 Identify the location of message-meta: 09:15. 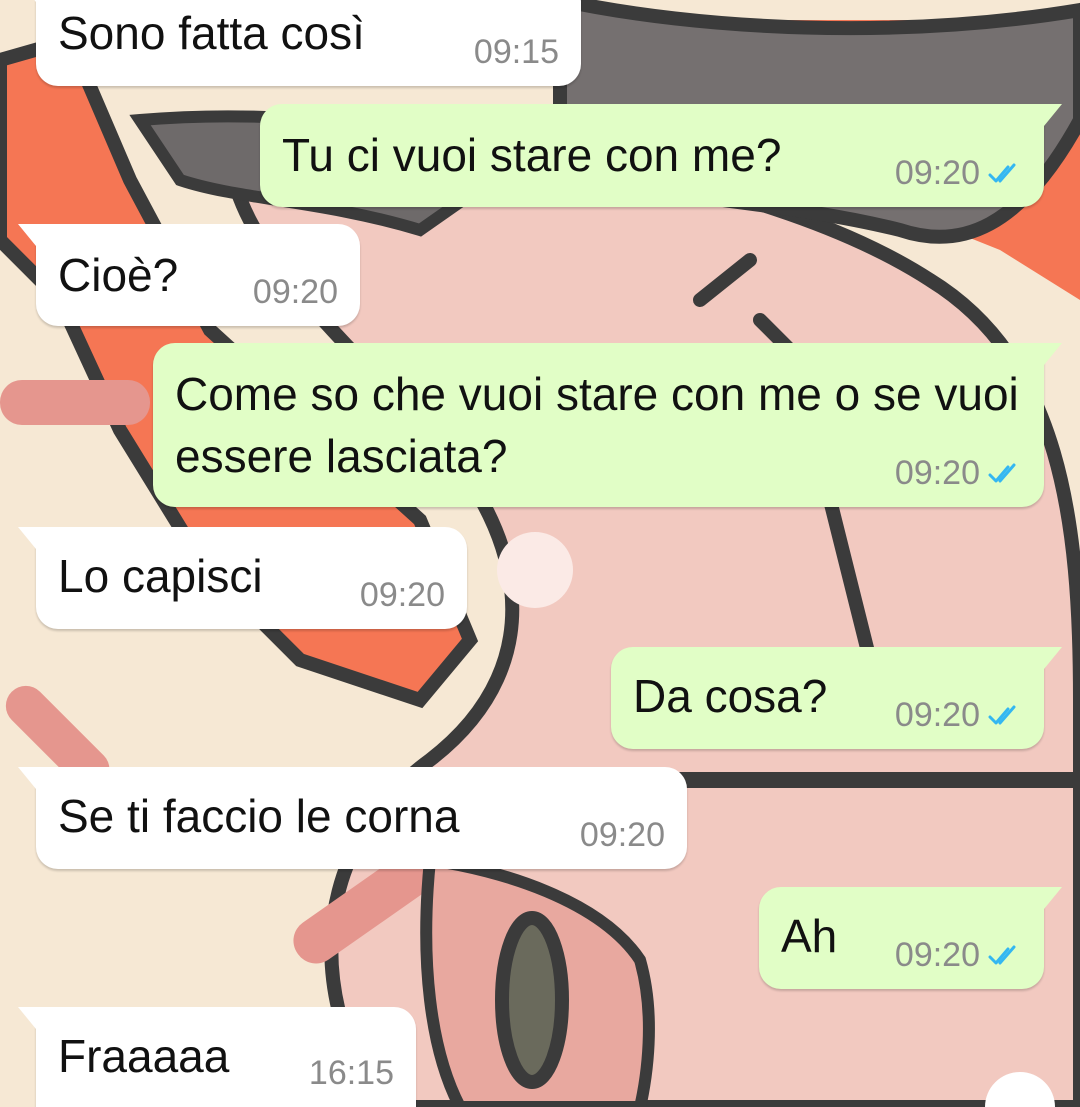
(516, 52).